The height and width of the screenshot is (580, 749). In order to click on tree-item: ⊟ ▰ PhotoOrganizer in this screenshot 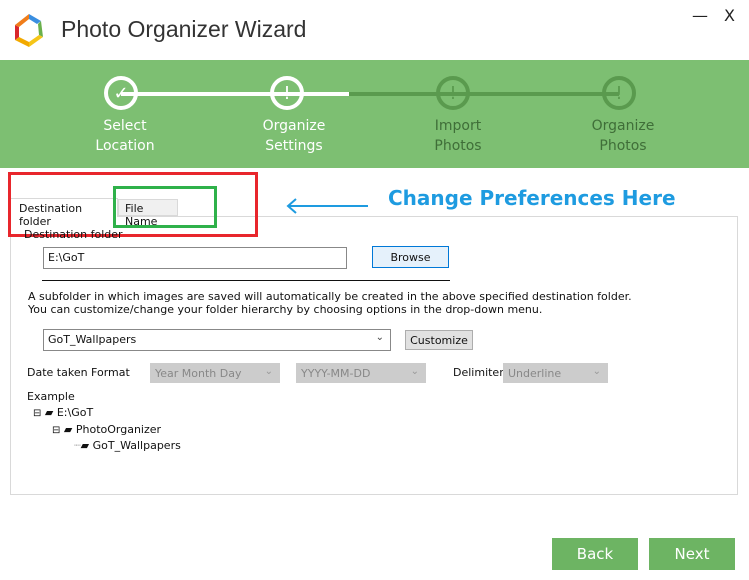, I will do `click(107, 429)`.